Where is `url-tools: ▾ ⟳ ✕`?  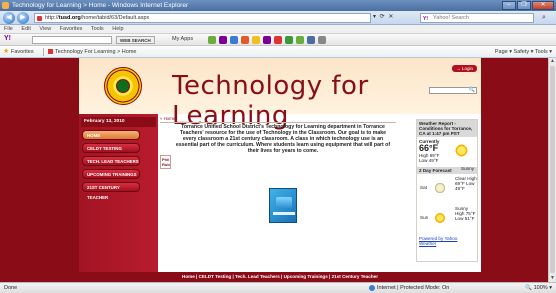 url-tools: ▾ ⟳ ✕ is located at coordinates (383, 16).